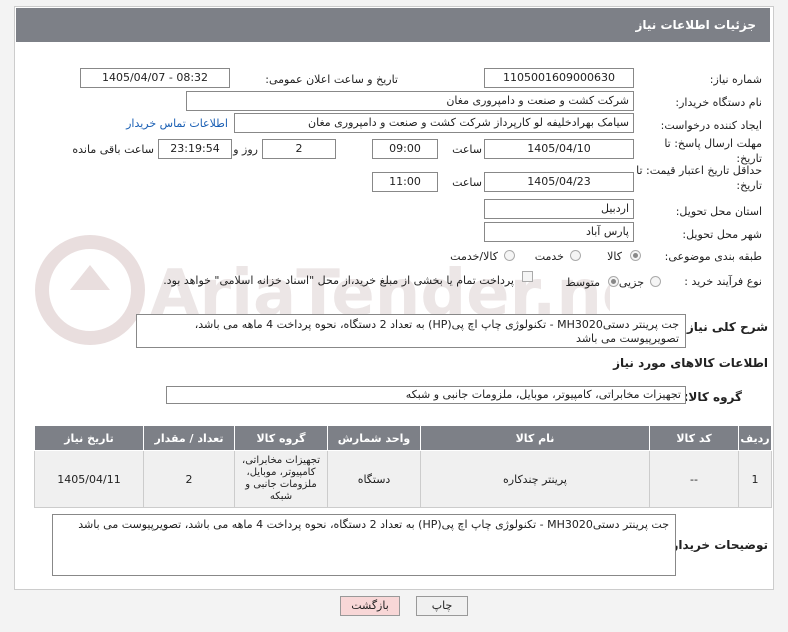 The height and width of the screenshot is (632, 788). Describe the element at coordinates (89, 479) in the screenshot. I see `cell-date: 1405/04/11` at that location.